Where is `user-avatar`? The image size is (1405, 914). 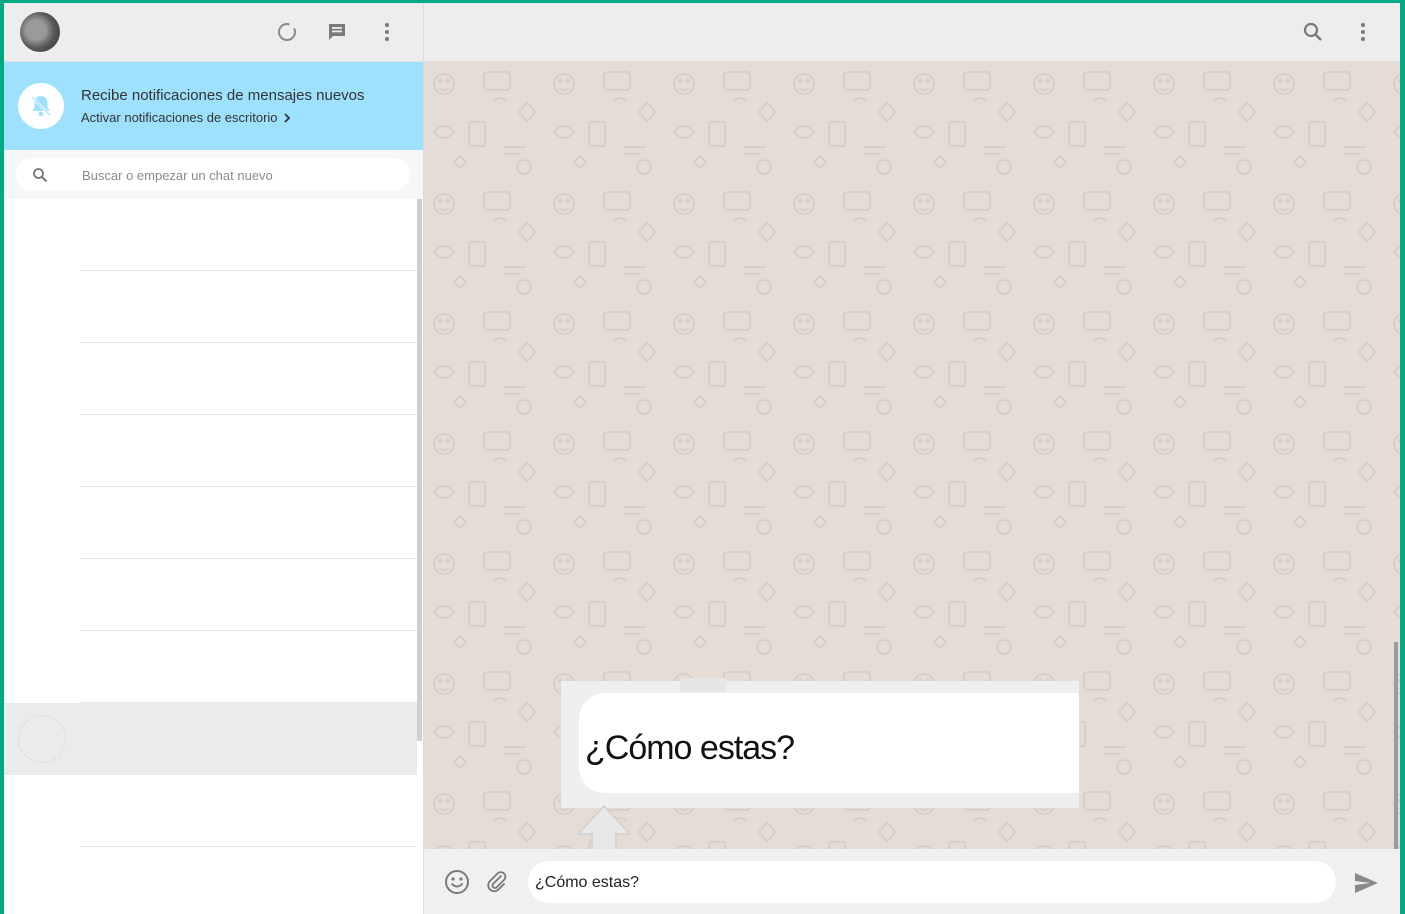 user-avatar is located at coordinates (40, 32).